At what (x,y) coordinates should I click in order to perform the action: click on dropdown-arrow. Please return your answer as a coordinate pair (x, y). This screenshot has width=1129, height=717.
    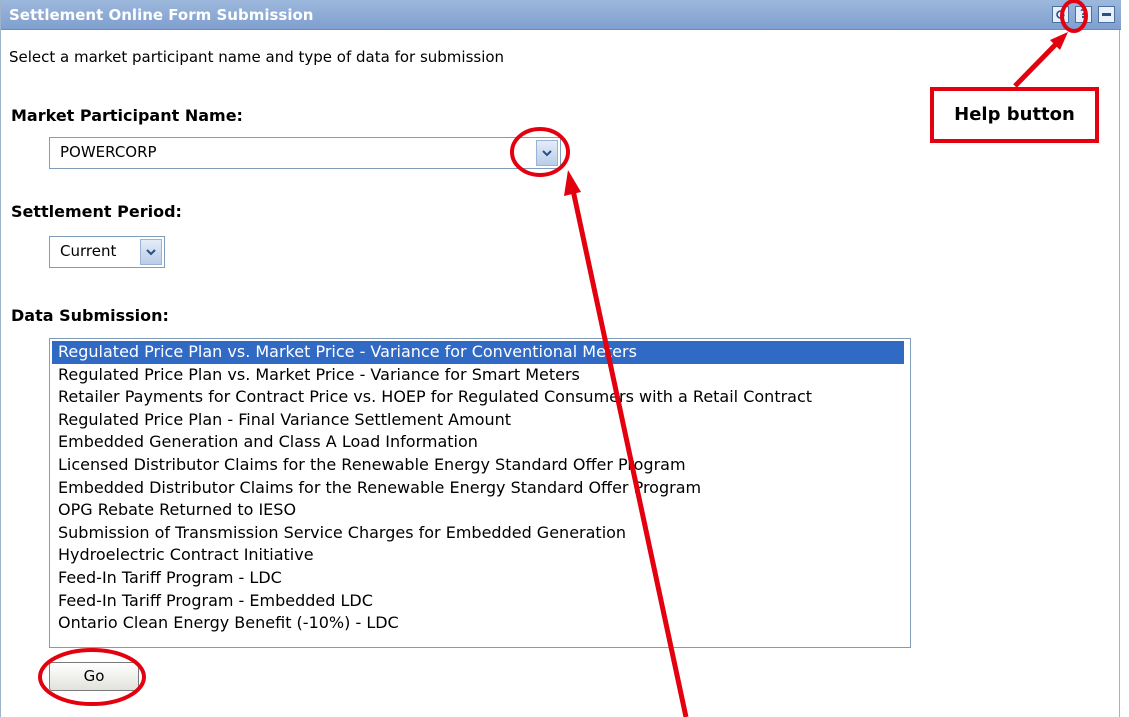
    Looking at the image, I should click on (629, 453).